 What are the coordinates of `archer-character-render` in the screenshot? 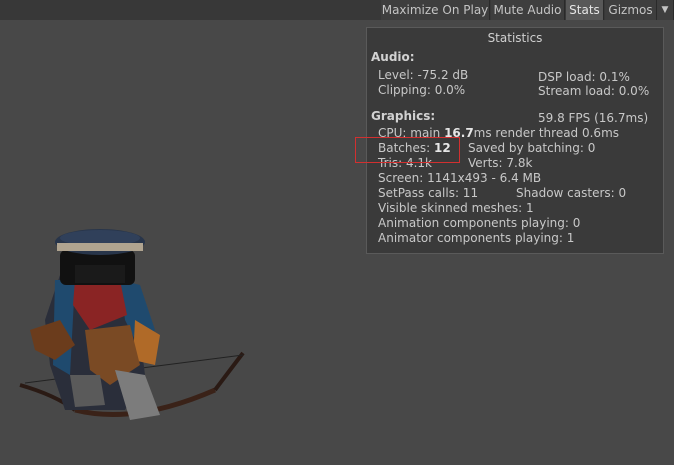 It's located at (132, 324).